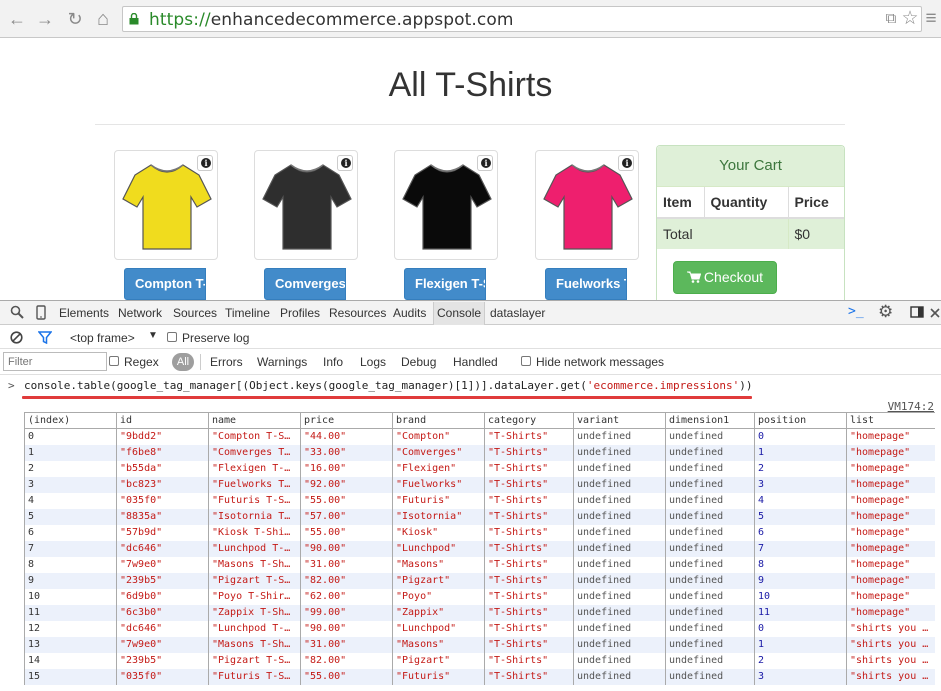  What do you see at coordinates (931, 19) in the screenshot?
I see `menu-icon: ≡` at bounding box center [931, 19].